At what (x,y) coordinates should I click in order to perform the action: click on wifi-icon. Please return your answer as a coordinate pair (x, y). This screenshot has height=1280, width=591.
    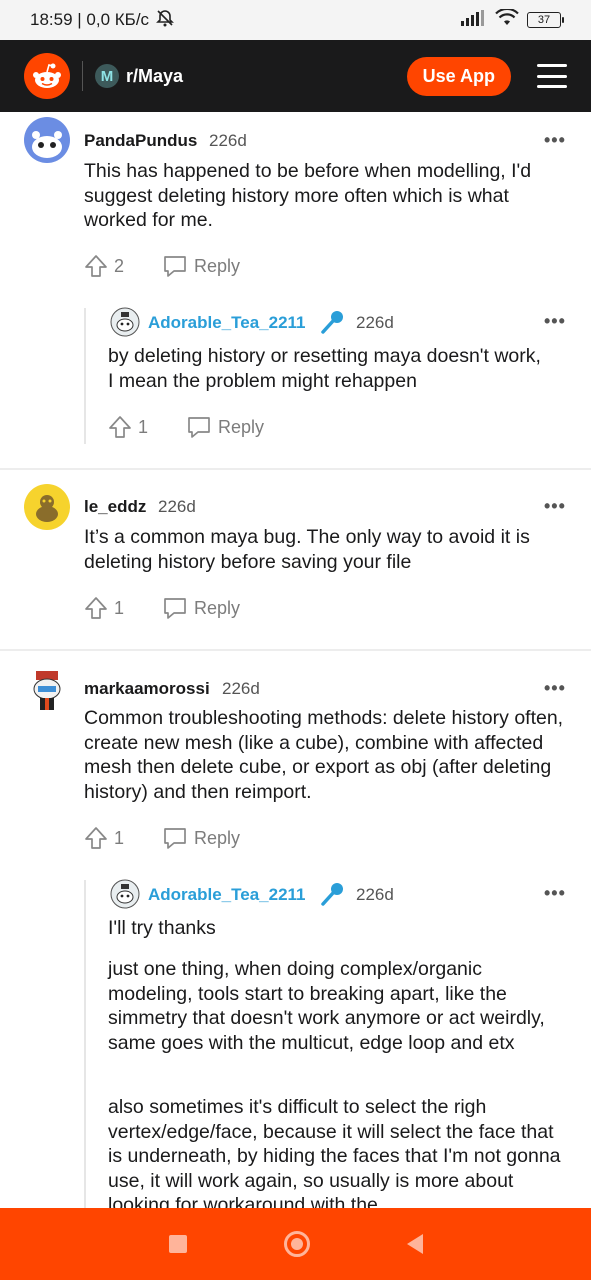
    Looking at the image, I should click on (507, 19).